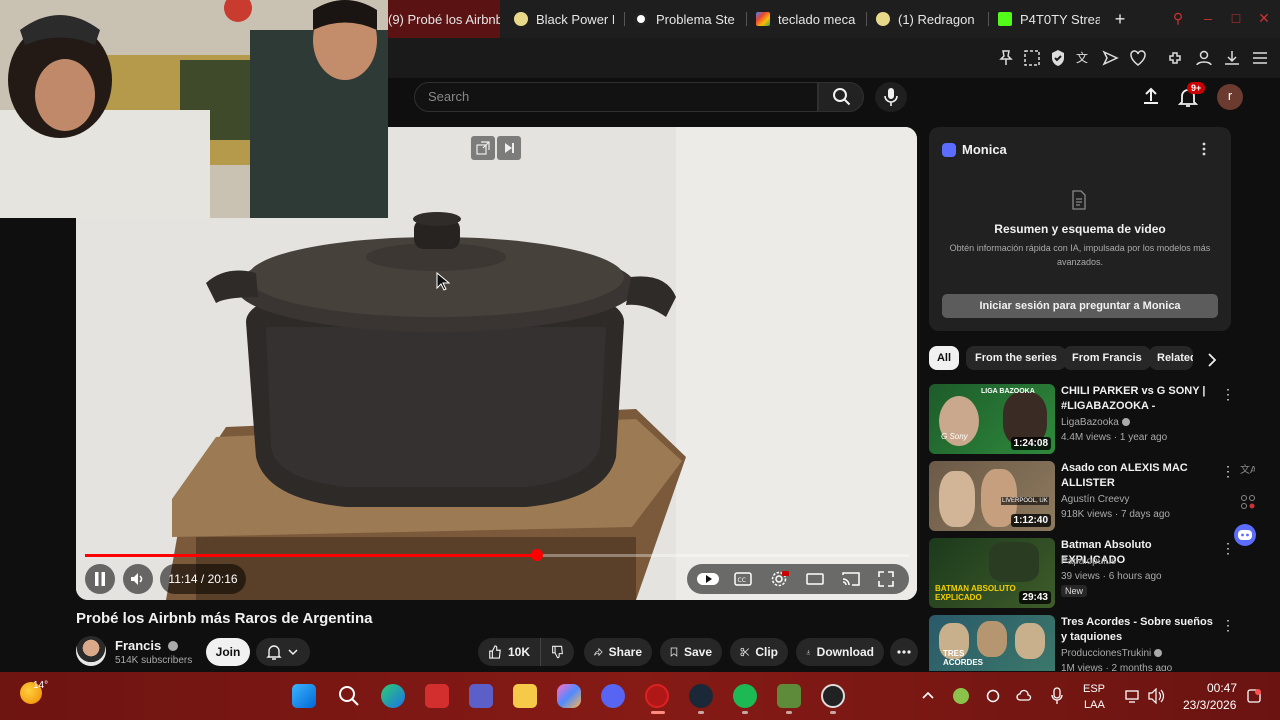  I want to click on tab-chatgpt: Problema Ste, so click(685, 19).